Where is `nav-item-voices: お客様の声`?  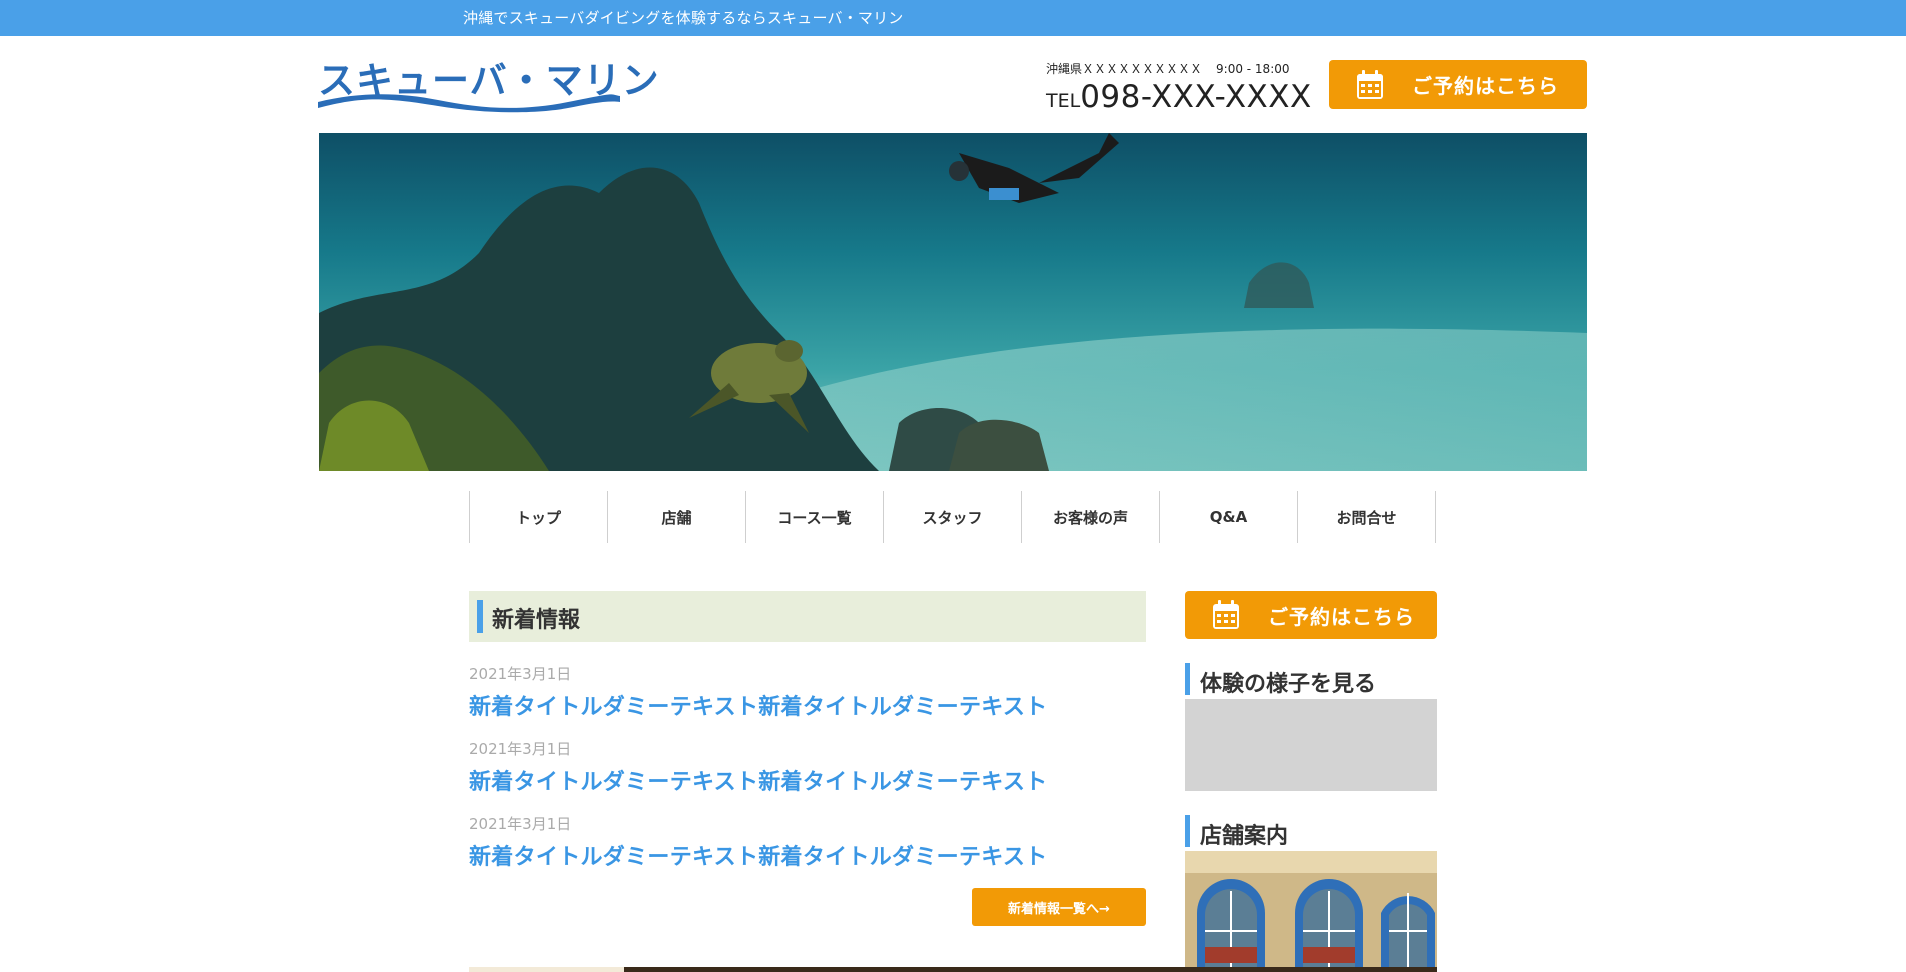 nav-item-voices: お客様の声 is located at coordinates (1091, 517).